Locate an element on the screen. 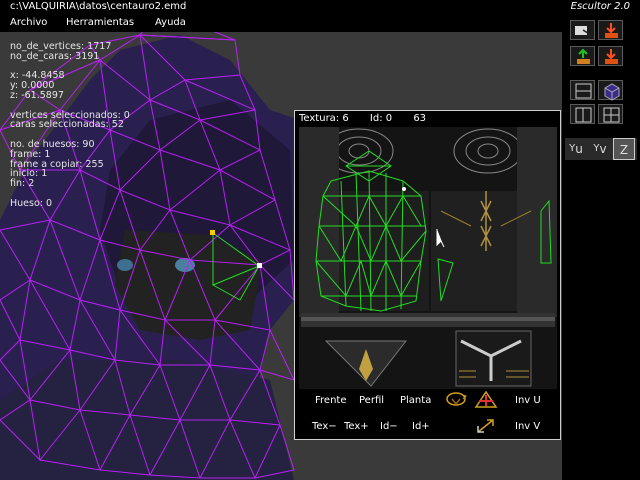 Image resolution: width=640 pixels, height=480 pixels. id-plus-button: Id+ is located at coordinates (421, 426).